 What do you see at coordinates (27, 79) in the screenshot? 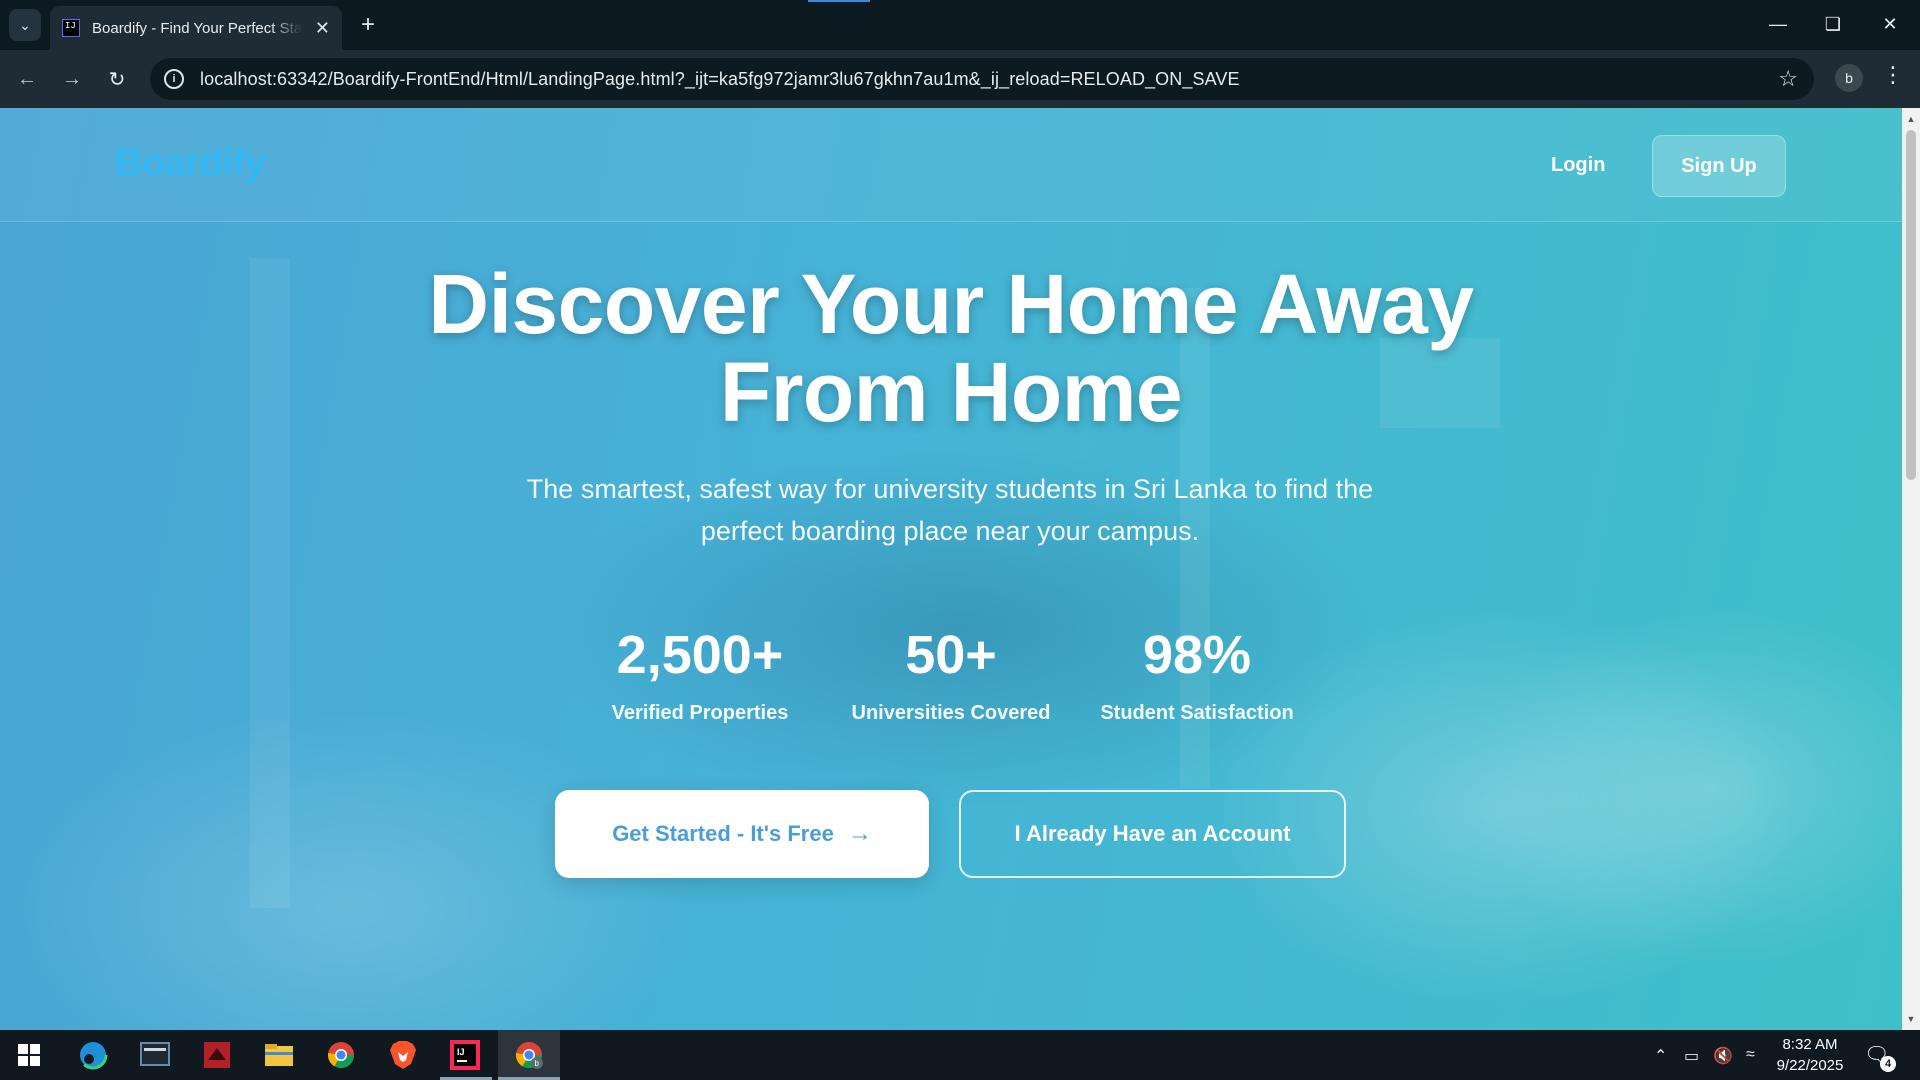
I see `back-arrow-icon: ←` at bounding box center [27, 79].